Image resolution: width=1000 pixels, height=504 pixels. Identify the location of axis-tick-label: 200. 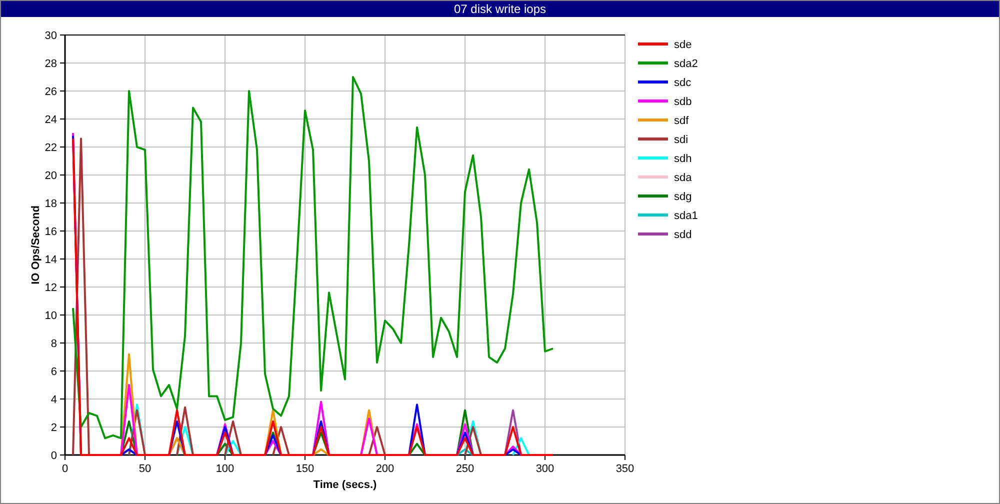
(385, 469).